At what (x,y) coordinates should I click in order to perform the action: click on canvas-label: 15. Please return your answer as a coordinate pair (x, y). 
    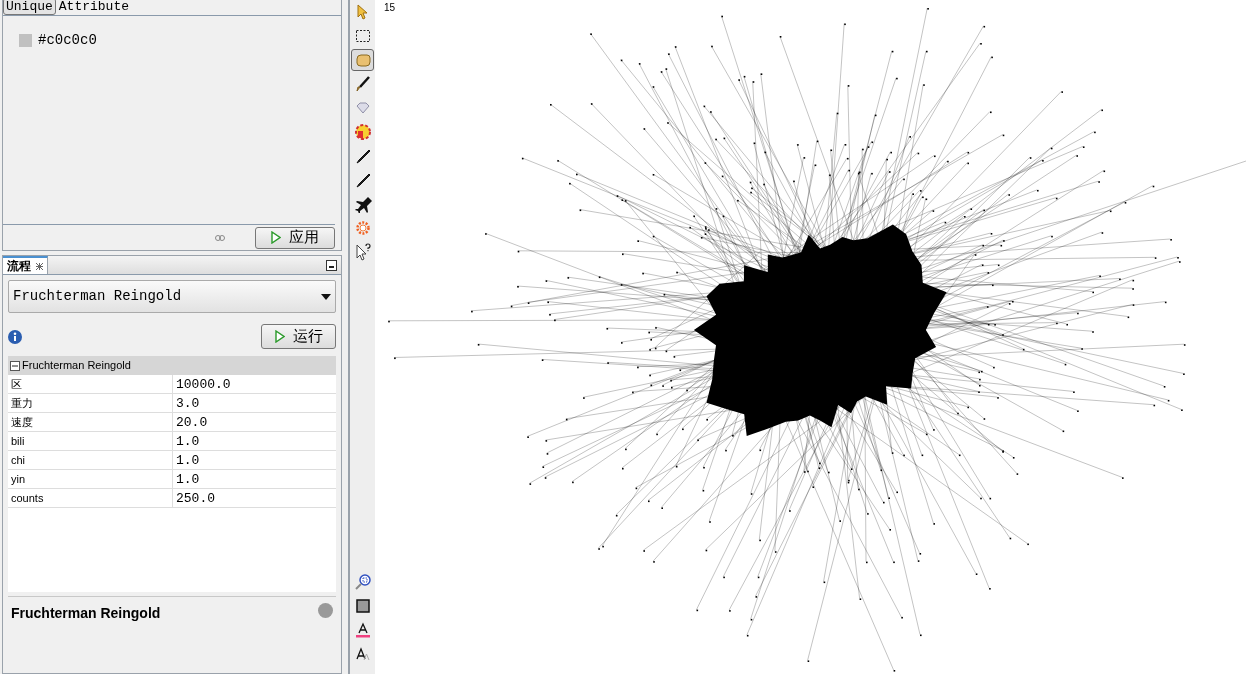
    Looking at the image, I should click on (390, 8).